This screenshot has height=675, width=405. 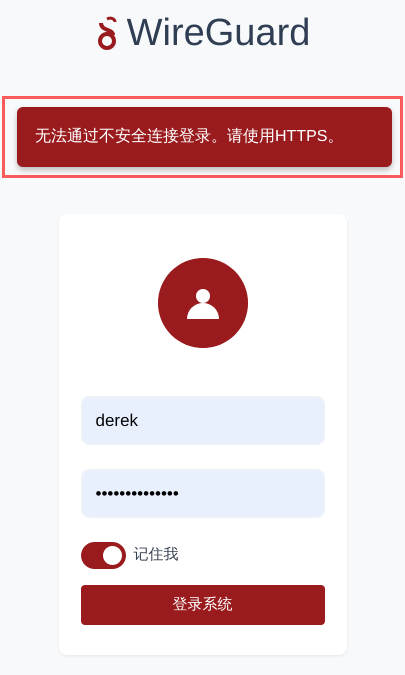 I want to click on password-field: ••••••••••••••, so click(x=202, y=493).